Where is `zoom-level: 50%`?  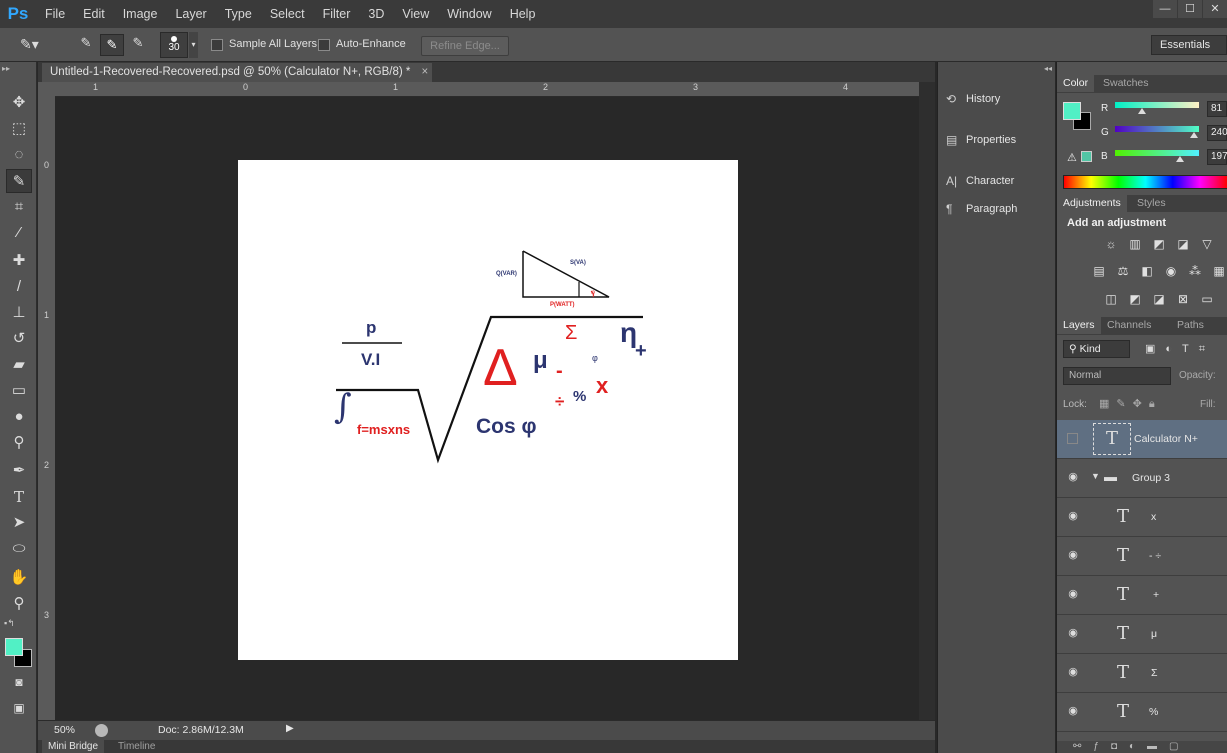 zoom-level: 50% is located at coordinates (64, 730).